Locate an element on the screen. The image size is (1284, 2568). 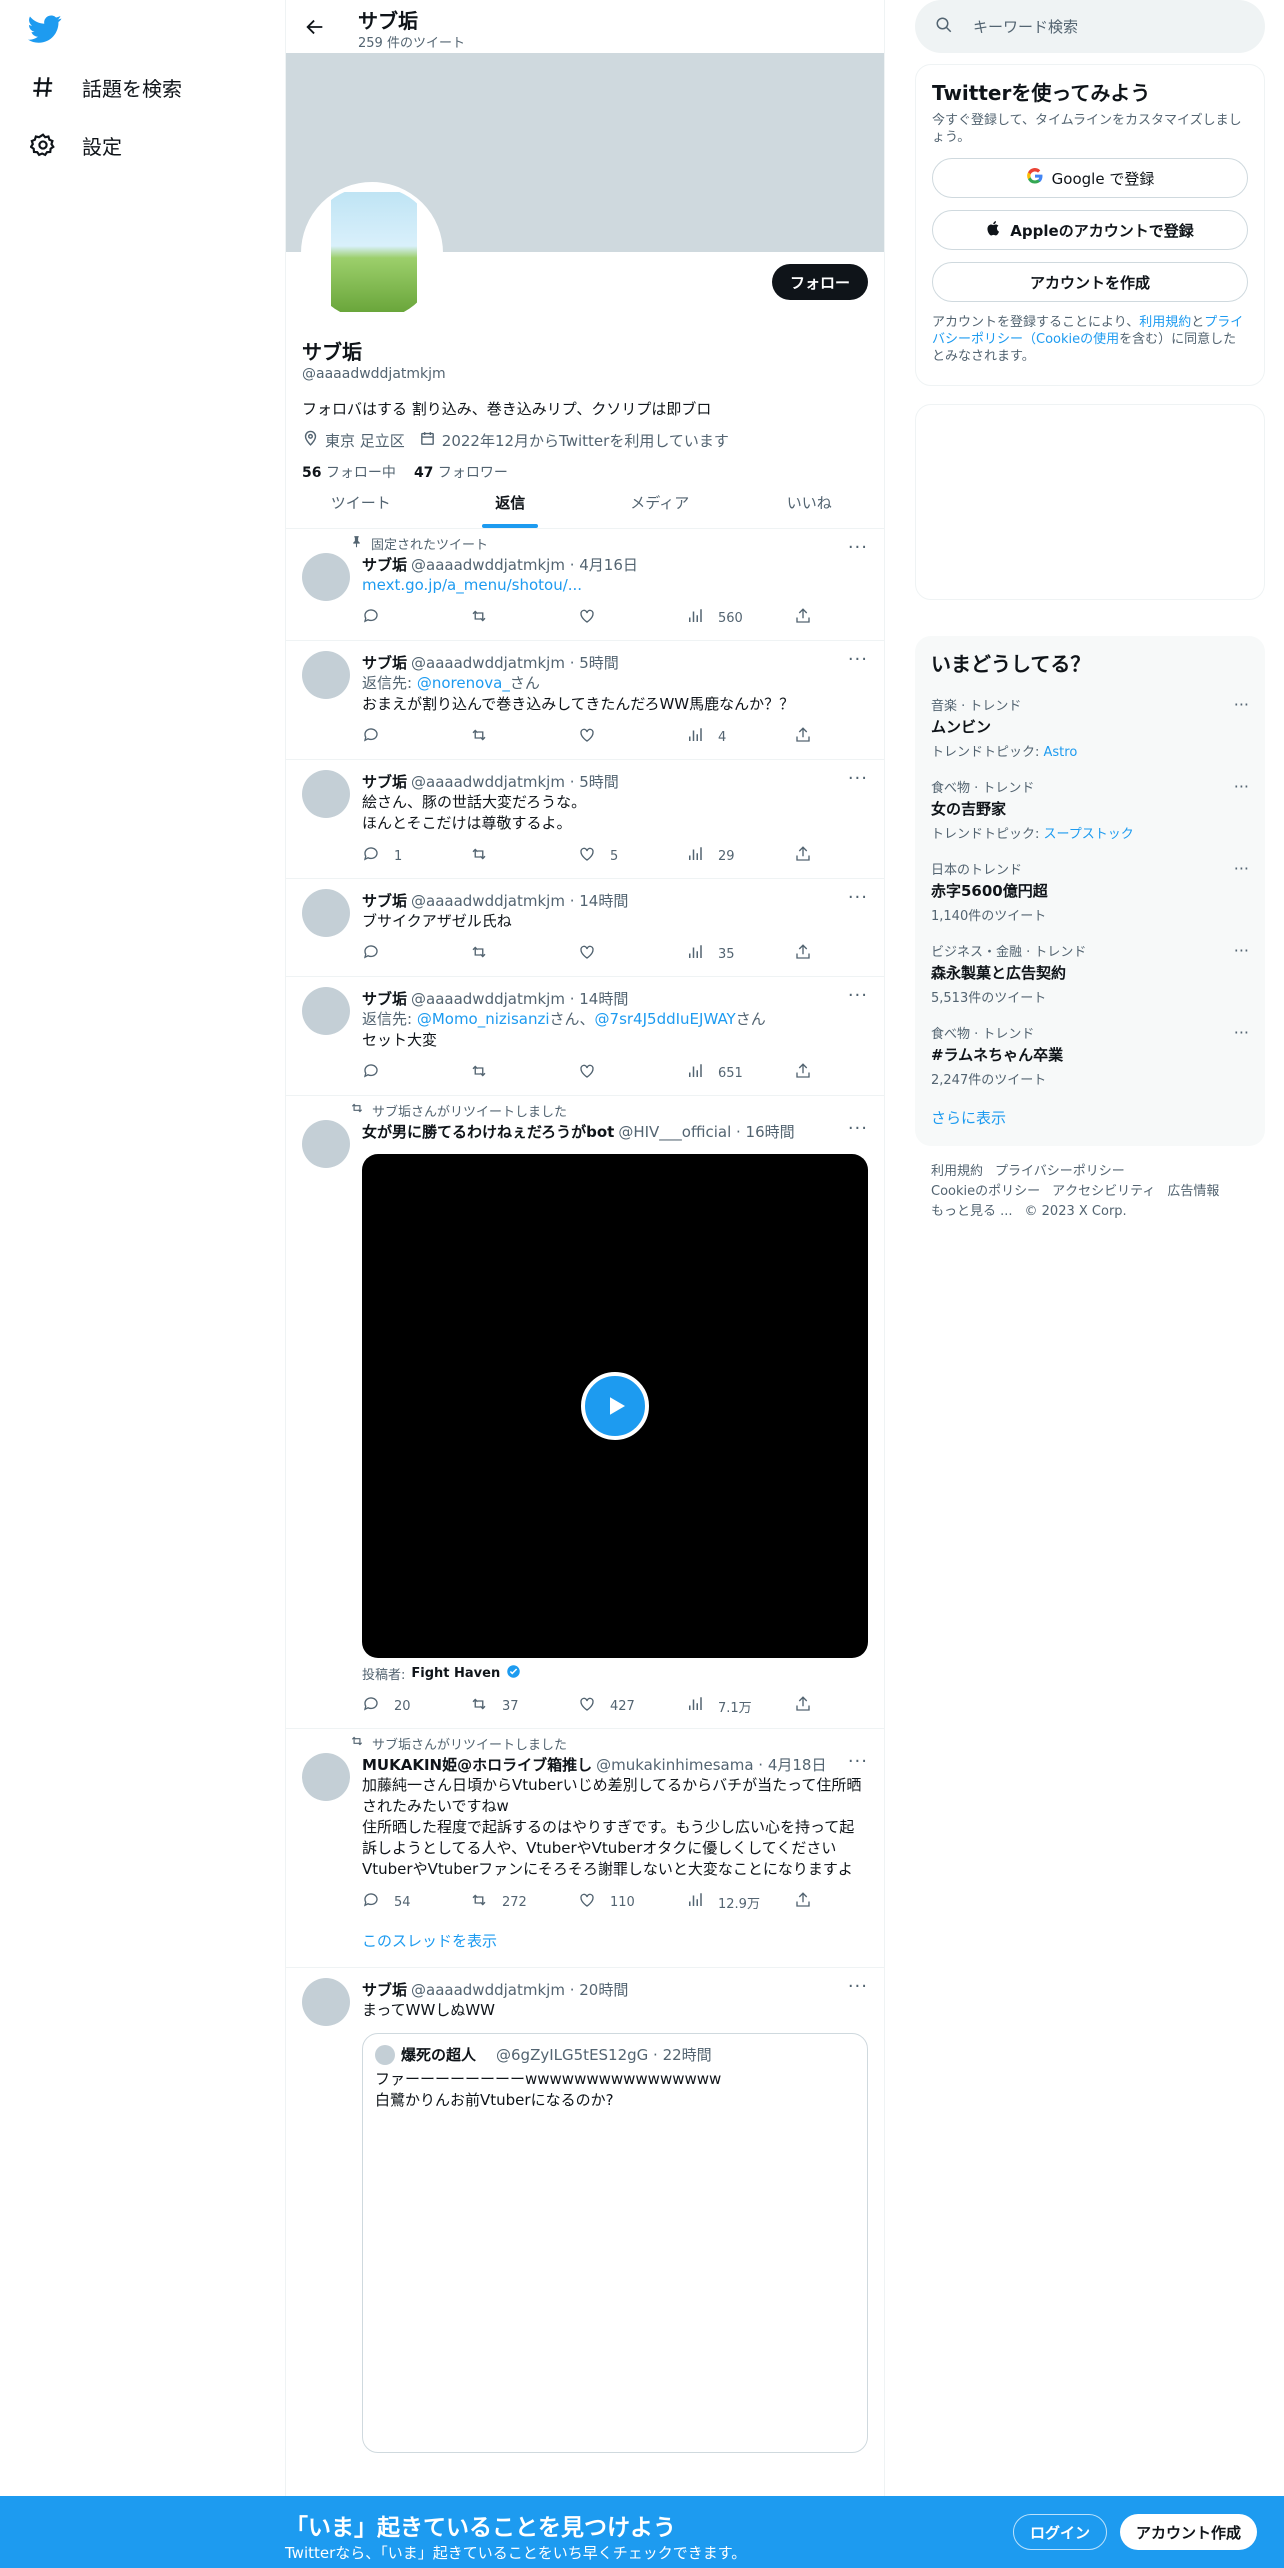
footer-link: 利用規約 is located at coordinates (957, 1171).